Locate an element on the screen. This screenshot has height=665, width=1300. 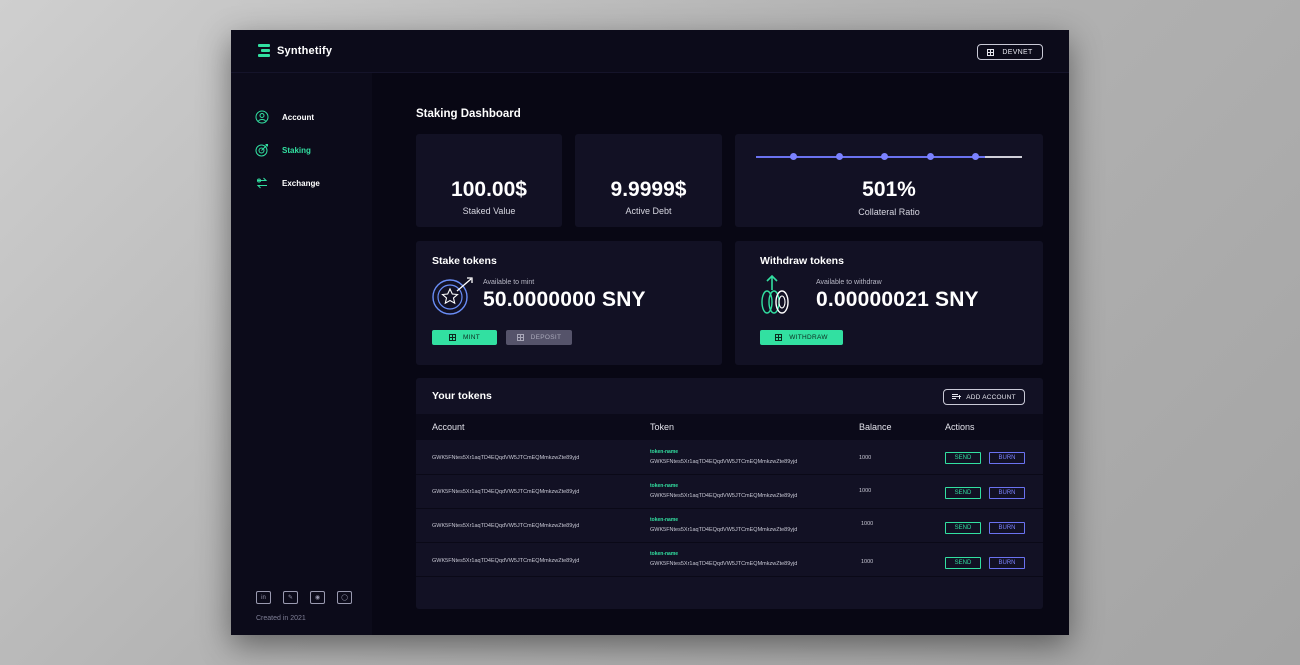
social-links: in ✎ ◉ ◯ is located at coordinates (304, 597).